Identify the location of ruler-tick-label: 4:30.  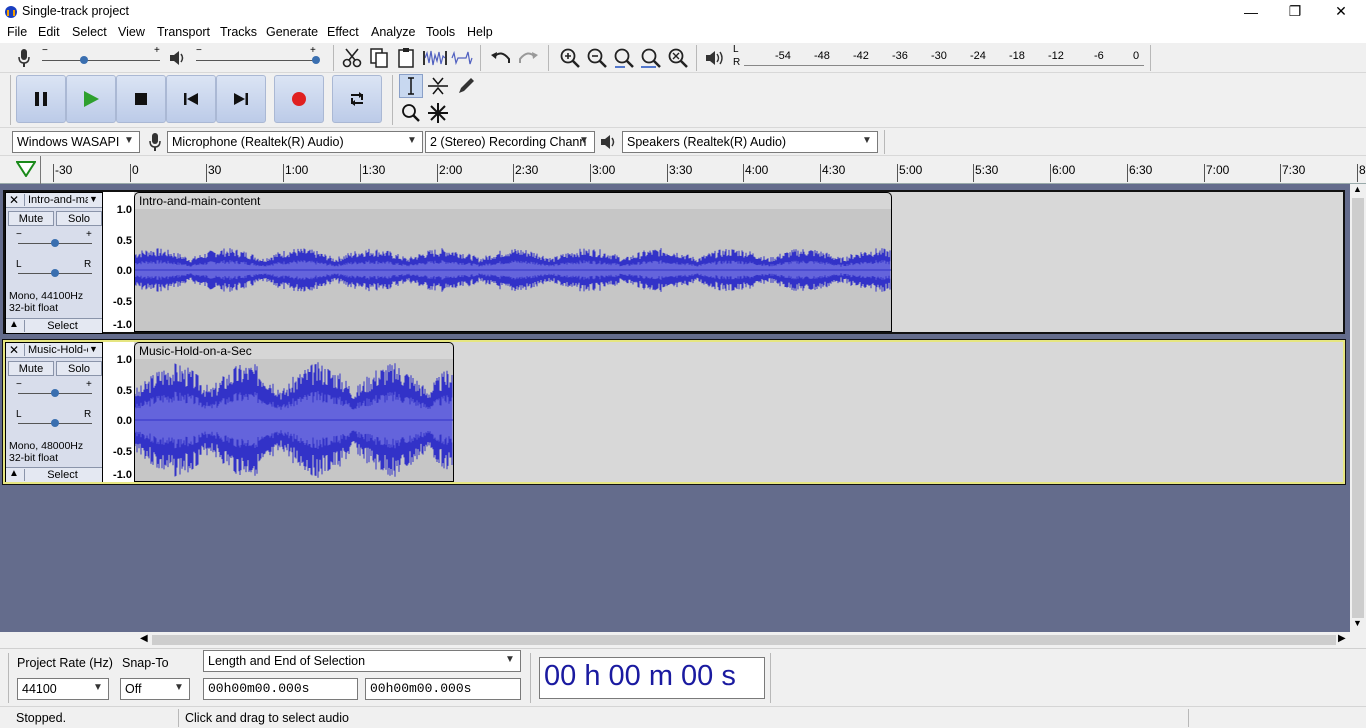
(834, 170).